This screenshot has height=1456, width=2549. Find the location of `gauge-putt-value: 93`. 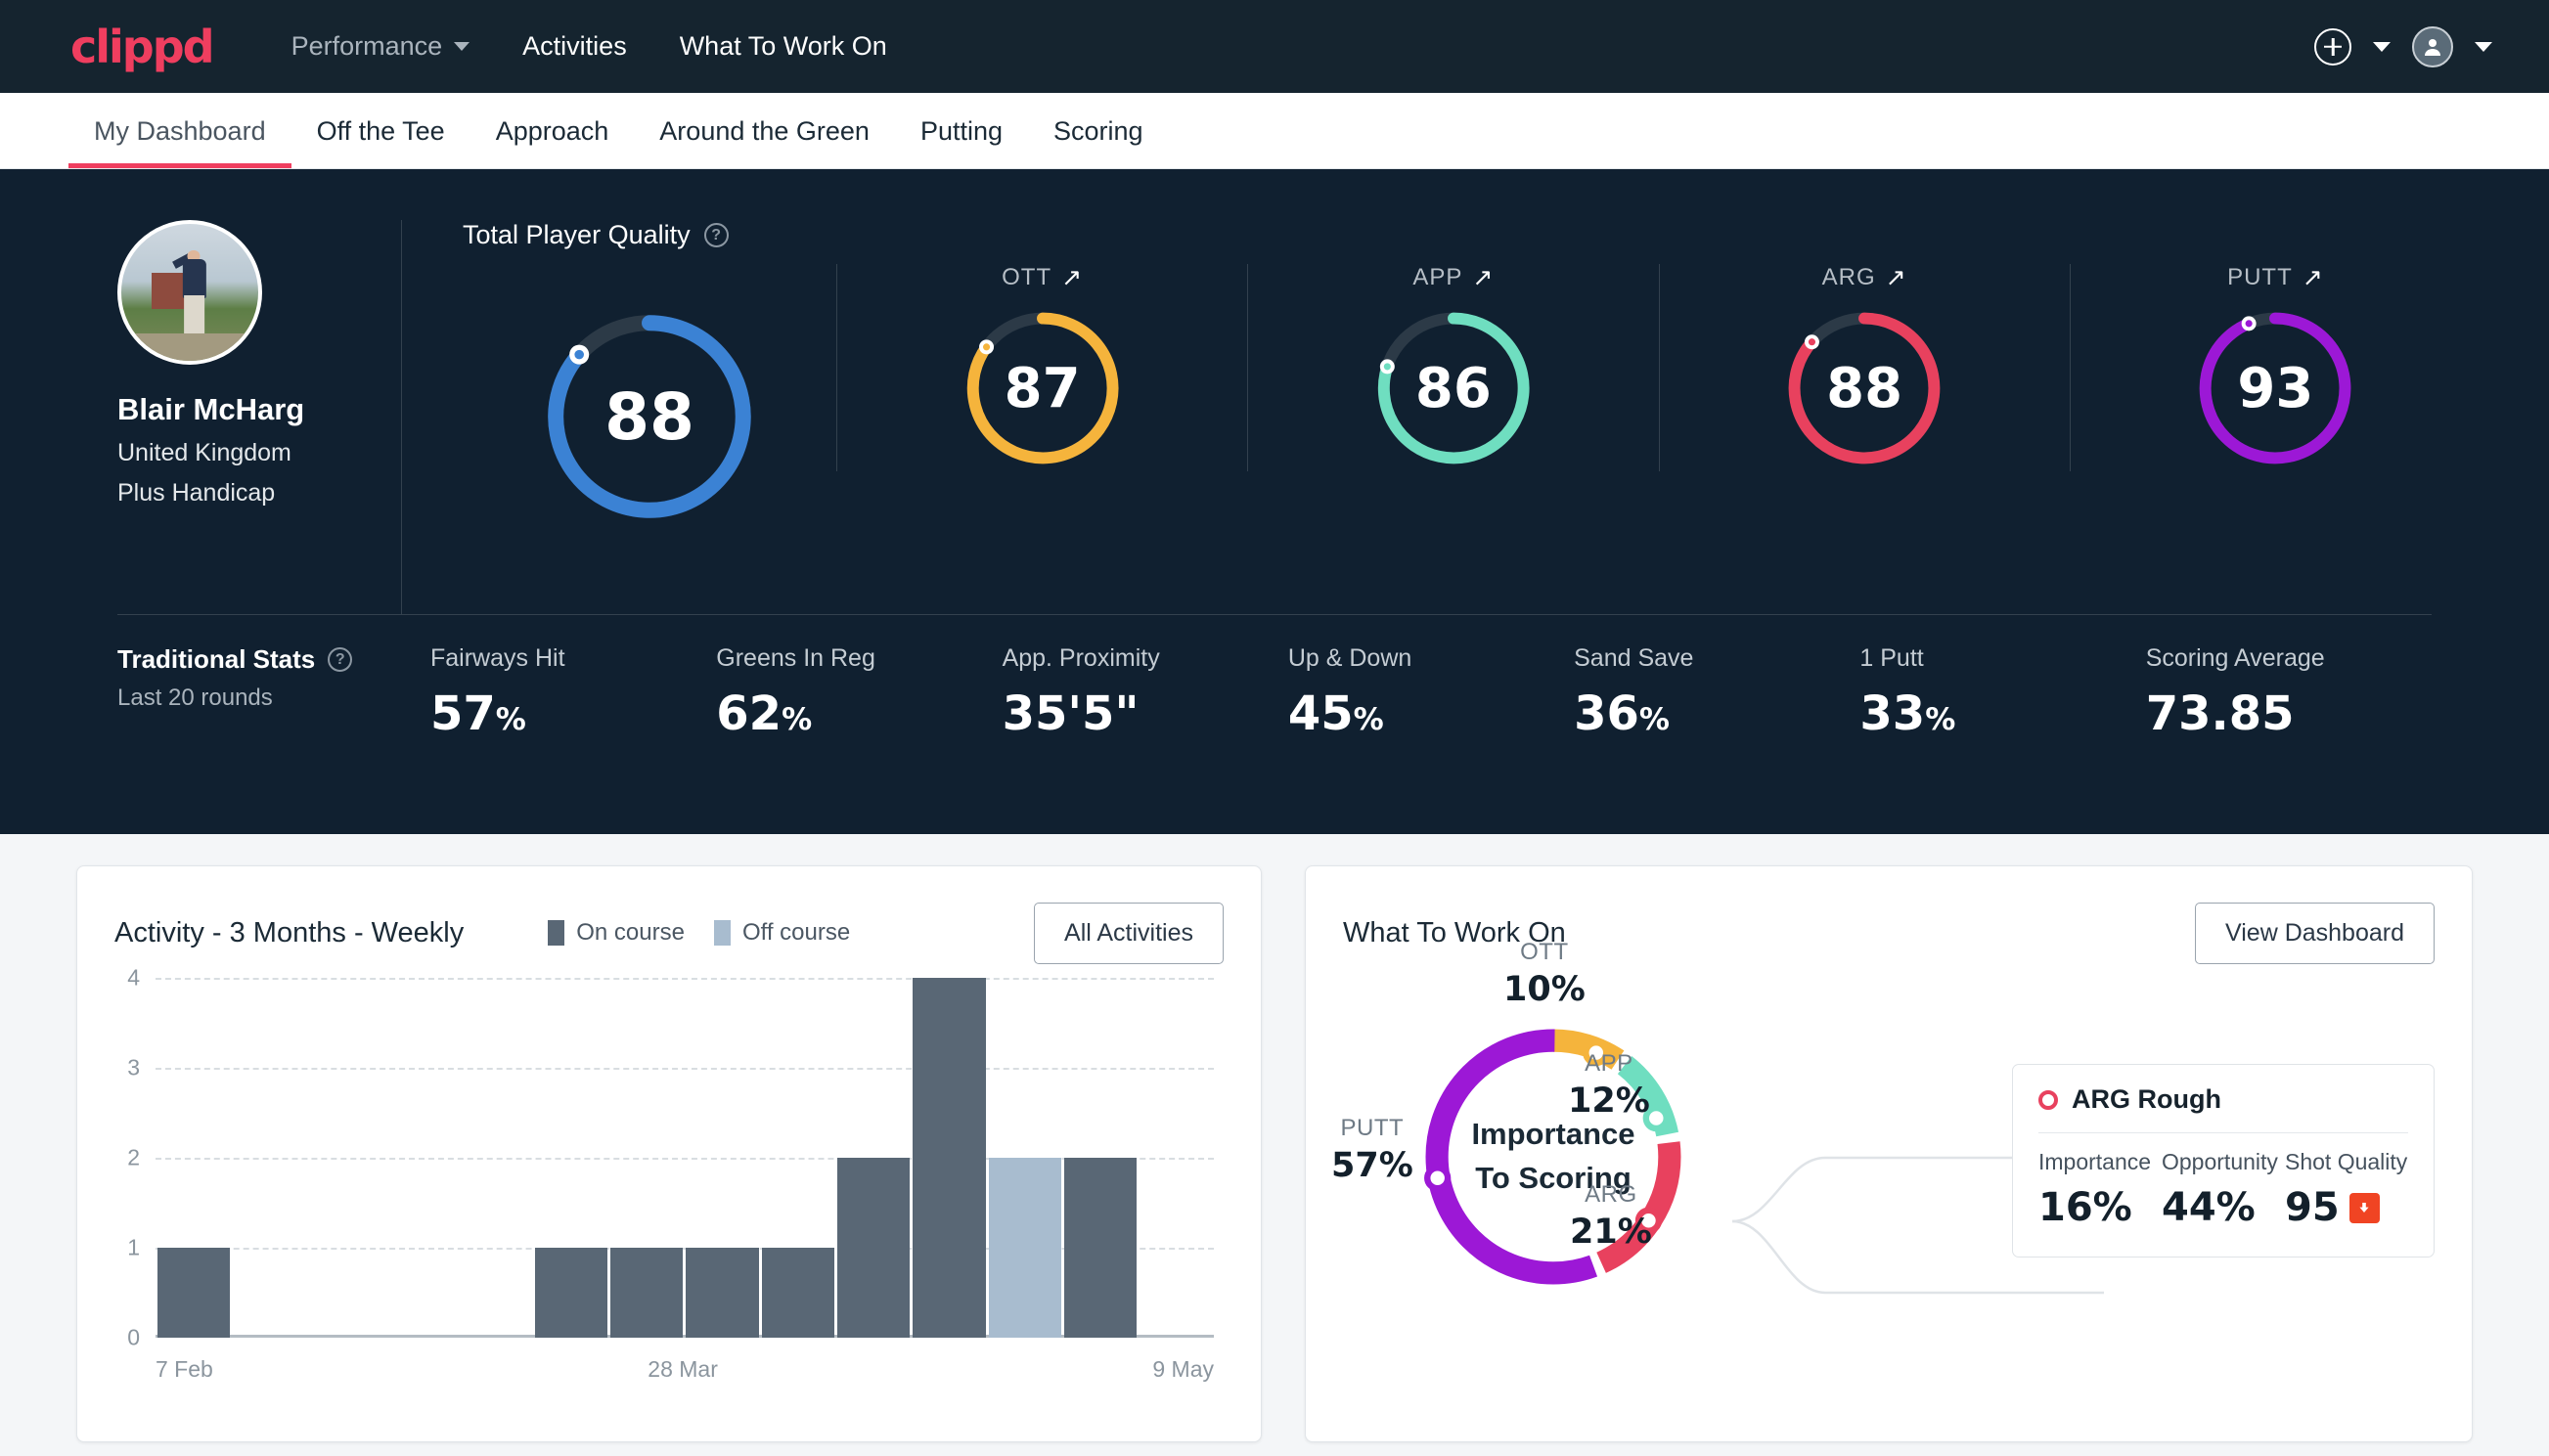

gauge-putt-value: 93 is located at coordinates (2275, 388).